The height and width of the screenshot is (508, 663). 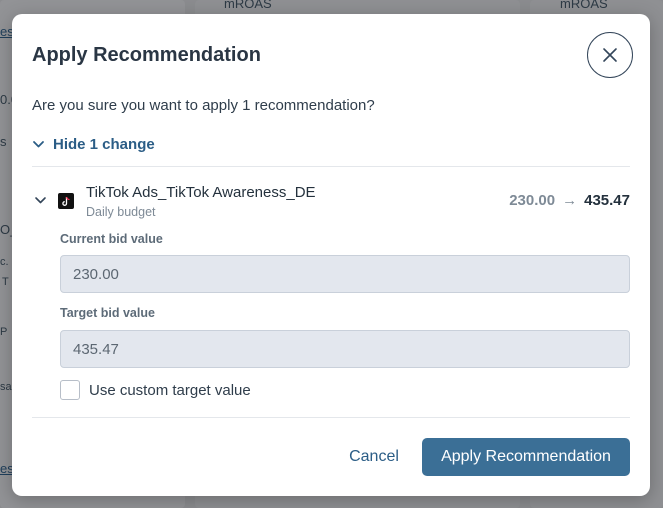 What do you see at coordinates (345, 349) in the screenshot?
I see `target-bid-field: 435.47` at bounding box center [345, 349].